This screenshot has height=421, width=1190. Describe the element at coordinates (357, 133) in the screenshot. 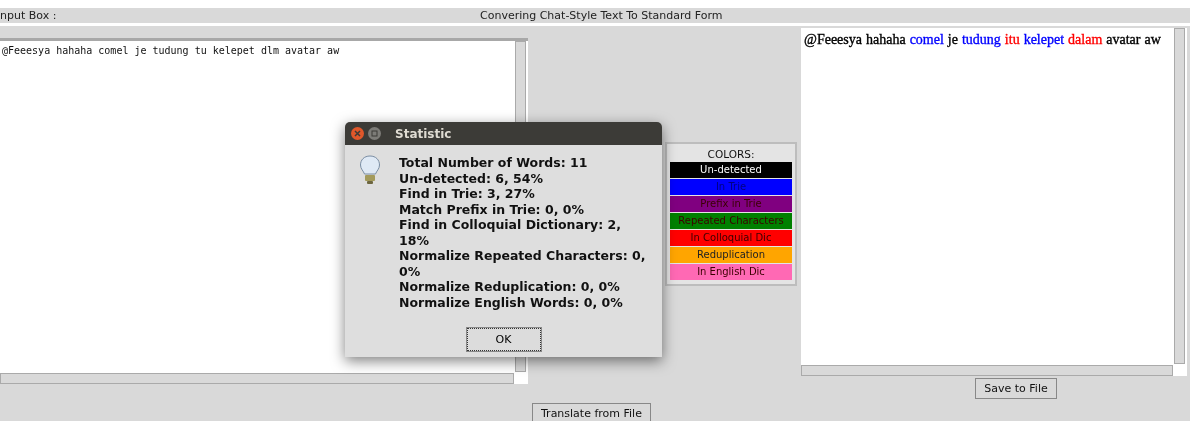

I see `close-icon` at that location.